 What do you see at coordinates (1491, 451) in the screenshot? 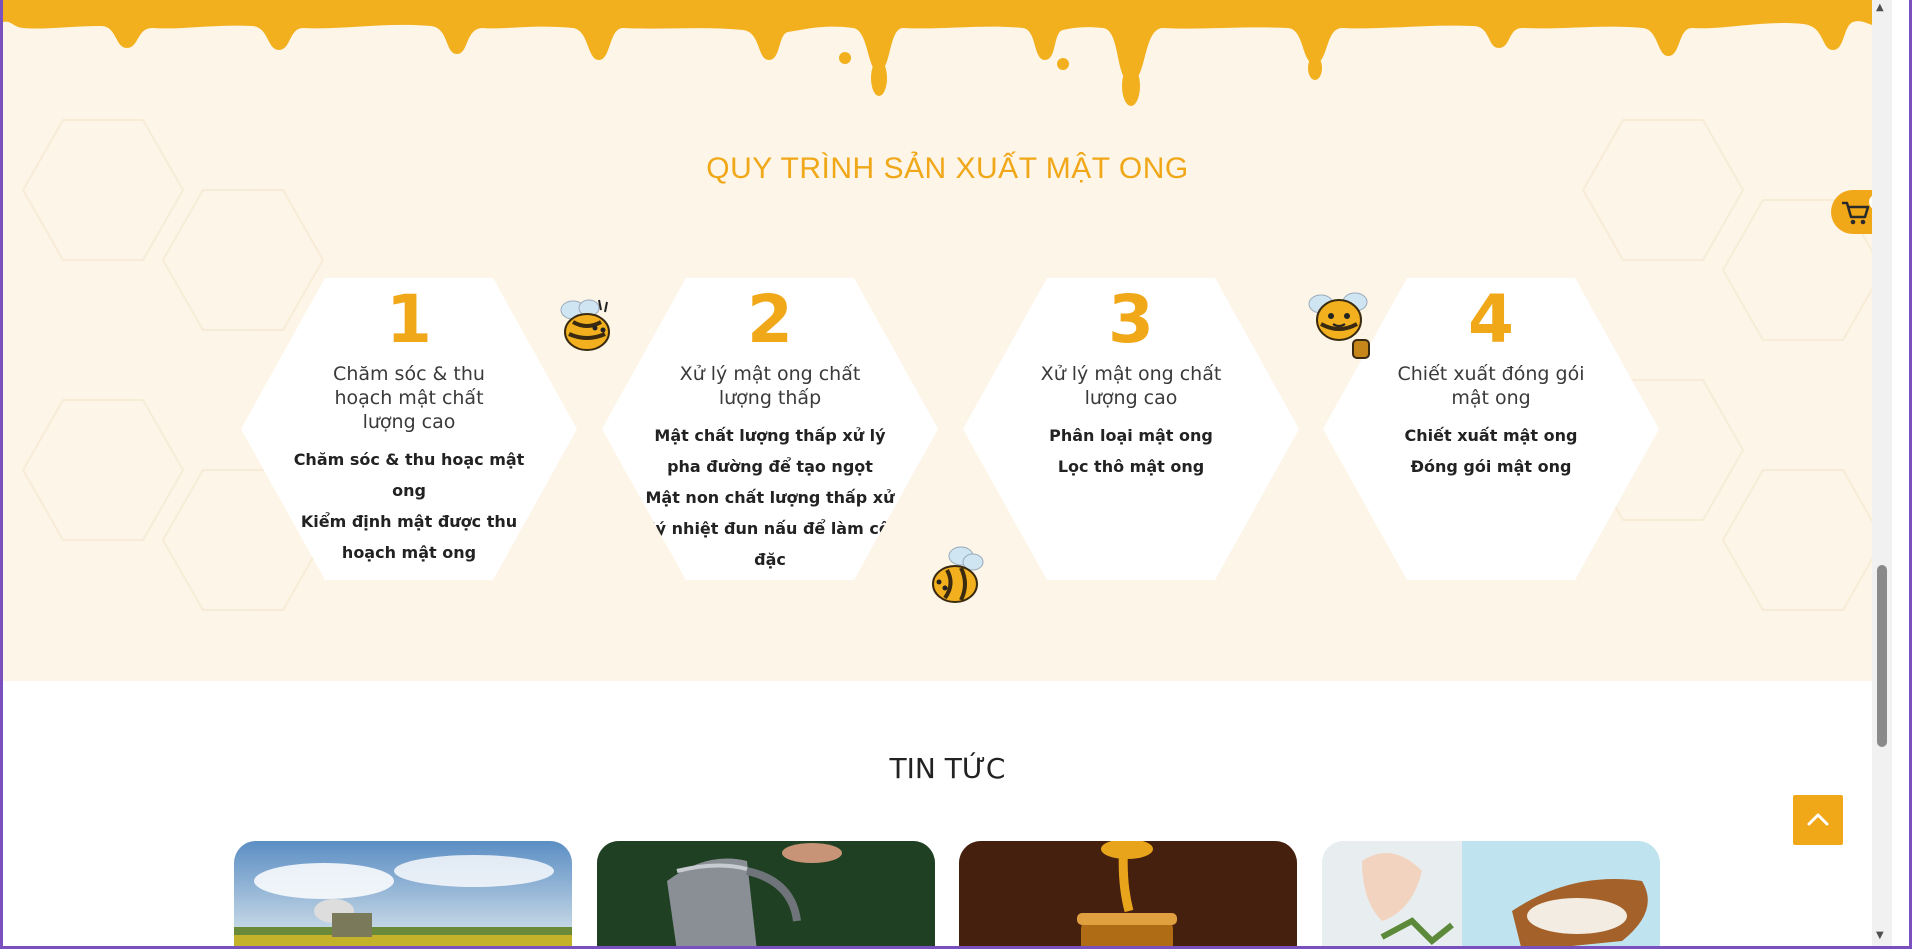
I see `step-item-list: Chiết xuất mật ong Đóng gói mật ong` at bounding box center [1491, 451].